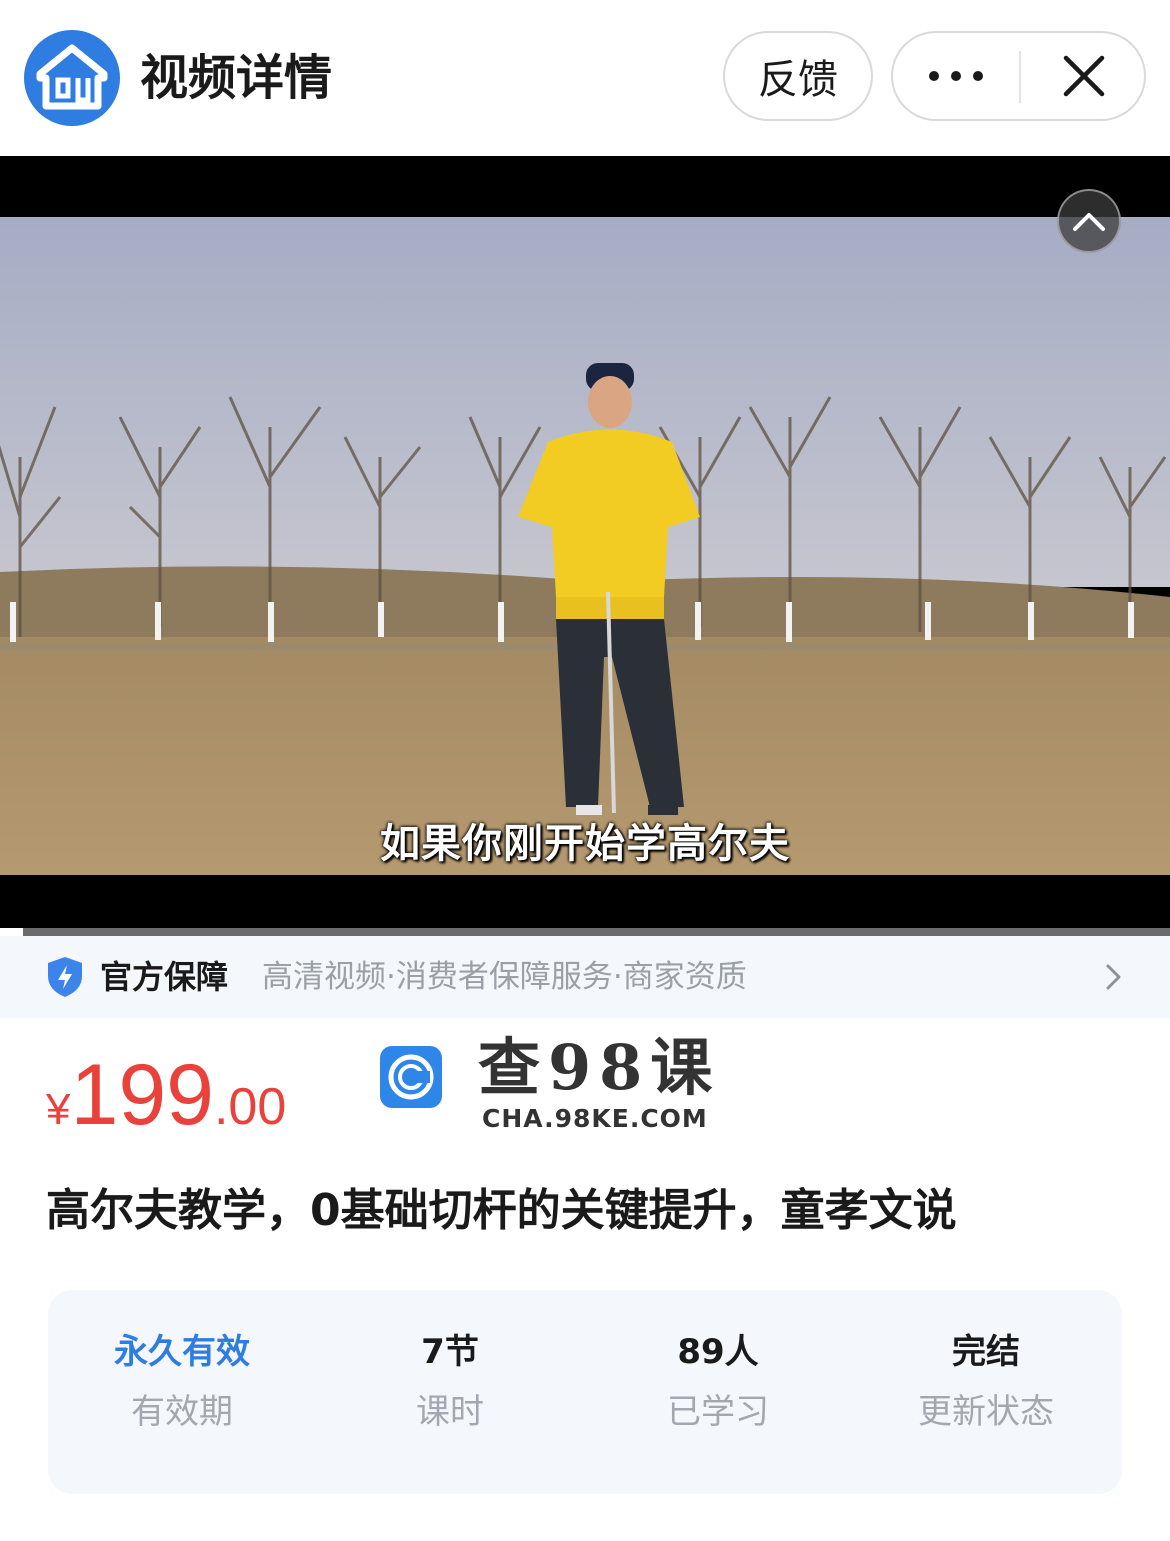 The width and height of the screenshot is (1170, 1541). I want to click on close-icon, so click(1083, 76).